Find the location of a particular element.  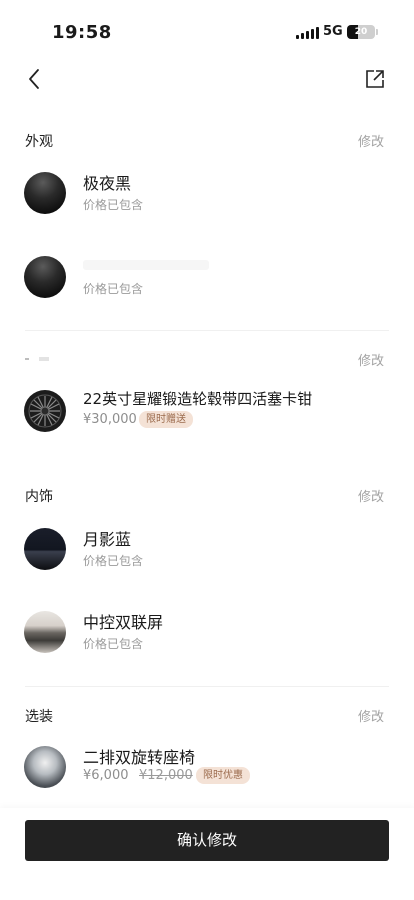

signal-icon is located at coordinates (307, 33).